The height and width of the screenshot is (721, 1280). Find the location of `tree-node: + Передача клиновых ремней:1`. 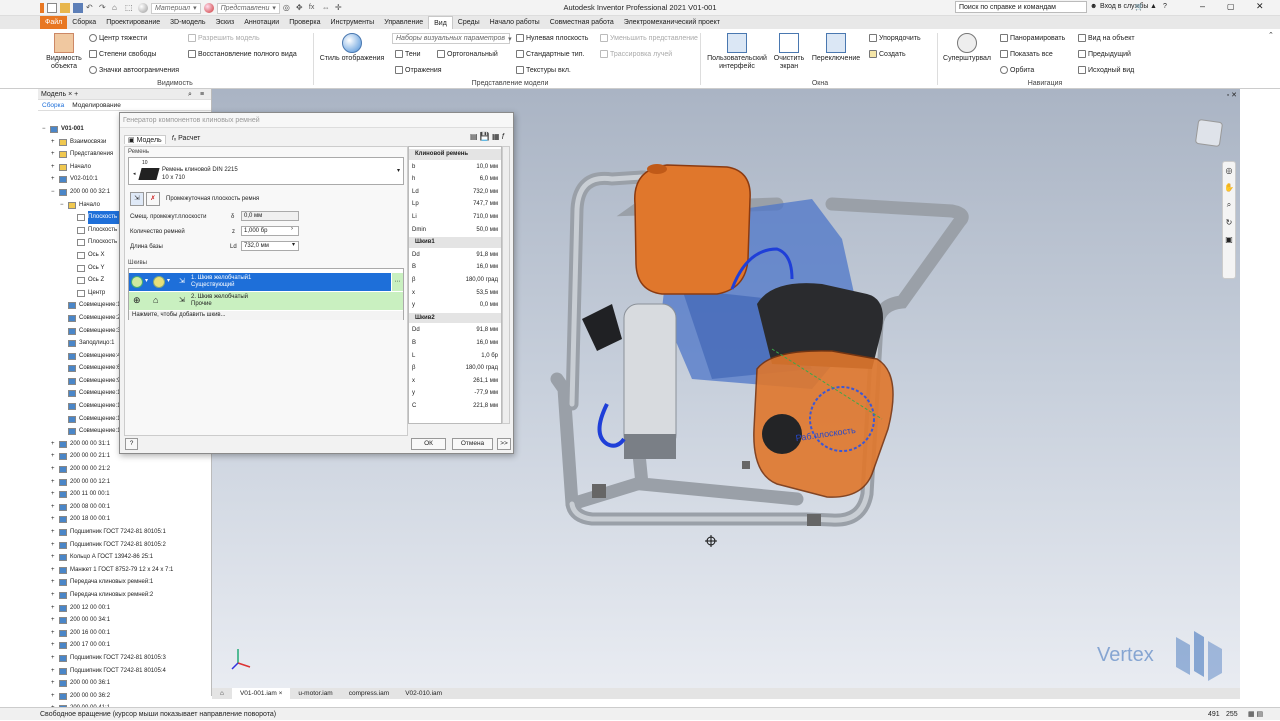

tree-node: + Передача клиновых ремней:1 is located at coordinates (125, 582).